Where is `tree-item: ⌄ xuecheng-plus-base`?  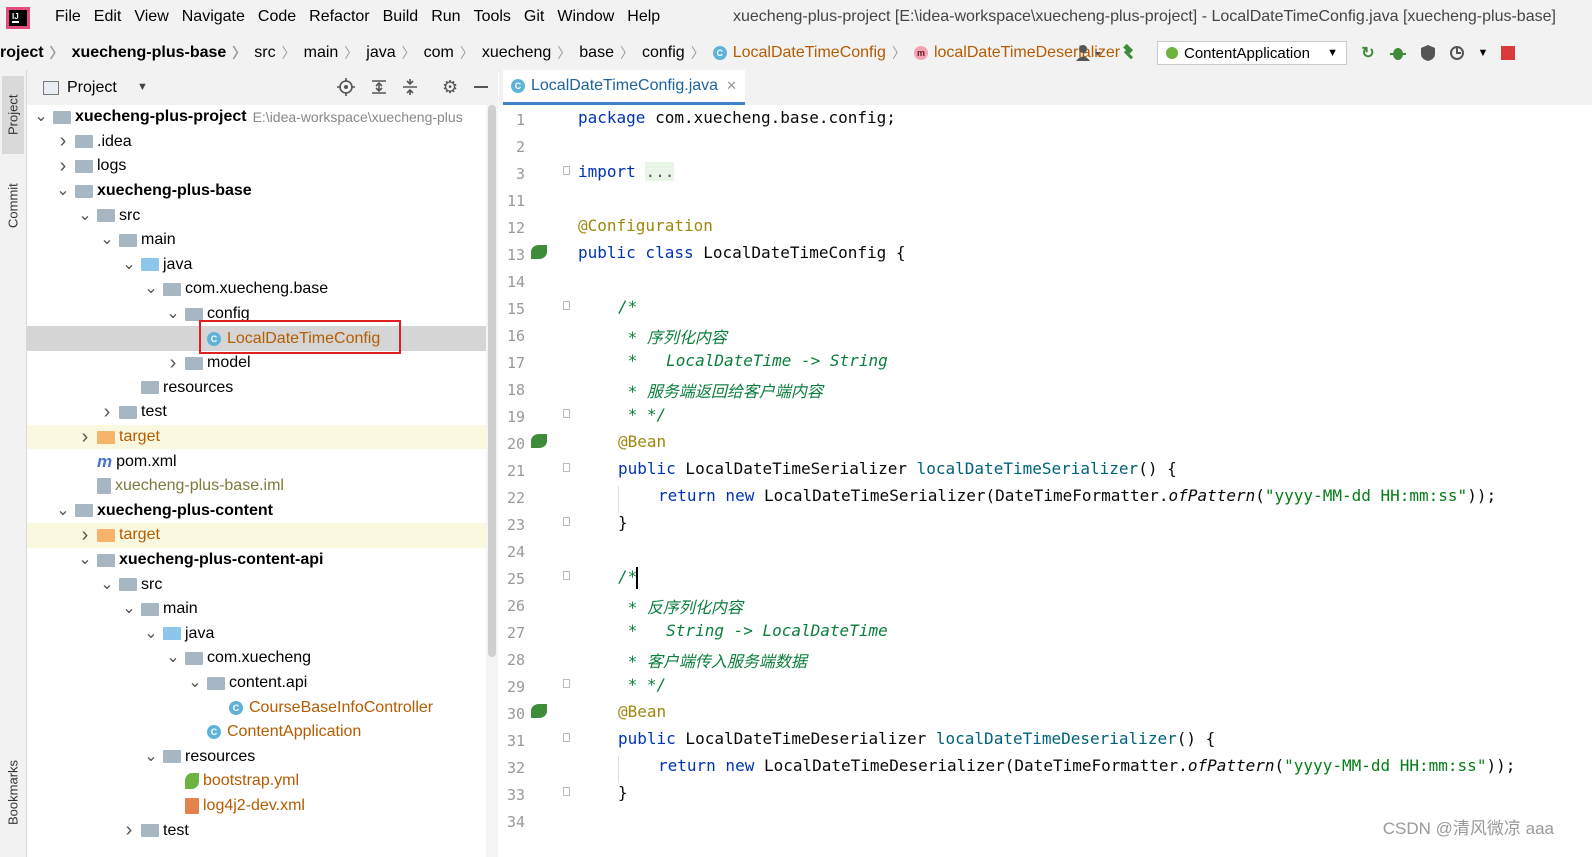 tree-item: ⌄ xuecheng-plus-base is located at coordinates (256, 191).